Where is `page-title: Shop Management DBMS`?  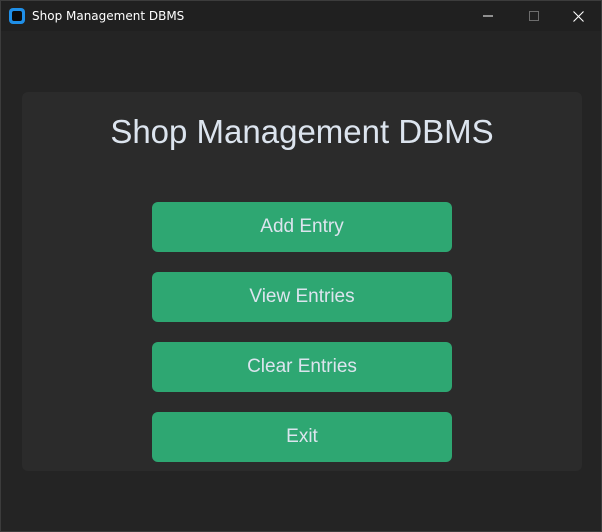 page-title: Shop Management DBMS is located at coordinates (302, 131).